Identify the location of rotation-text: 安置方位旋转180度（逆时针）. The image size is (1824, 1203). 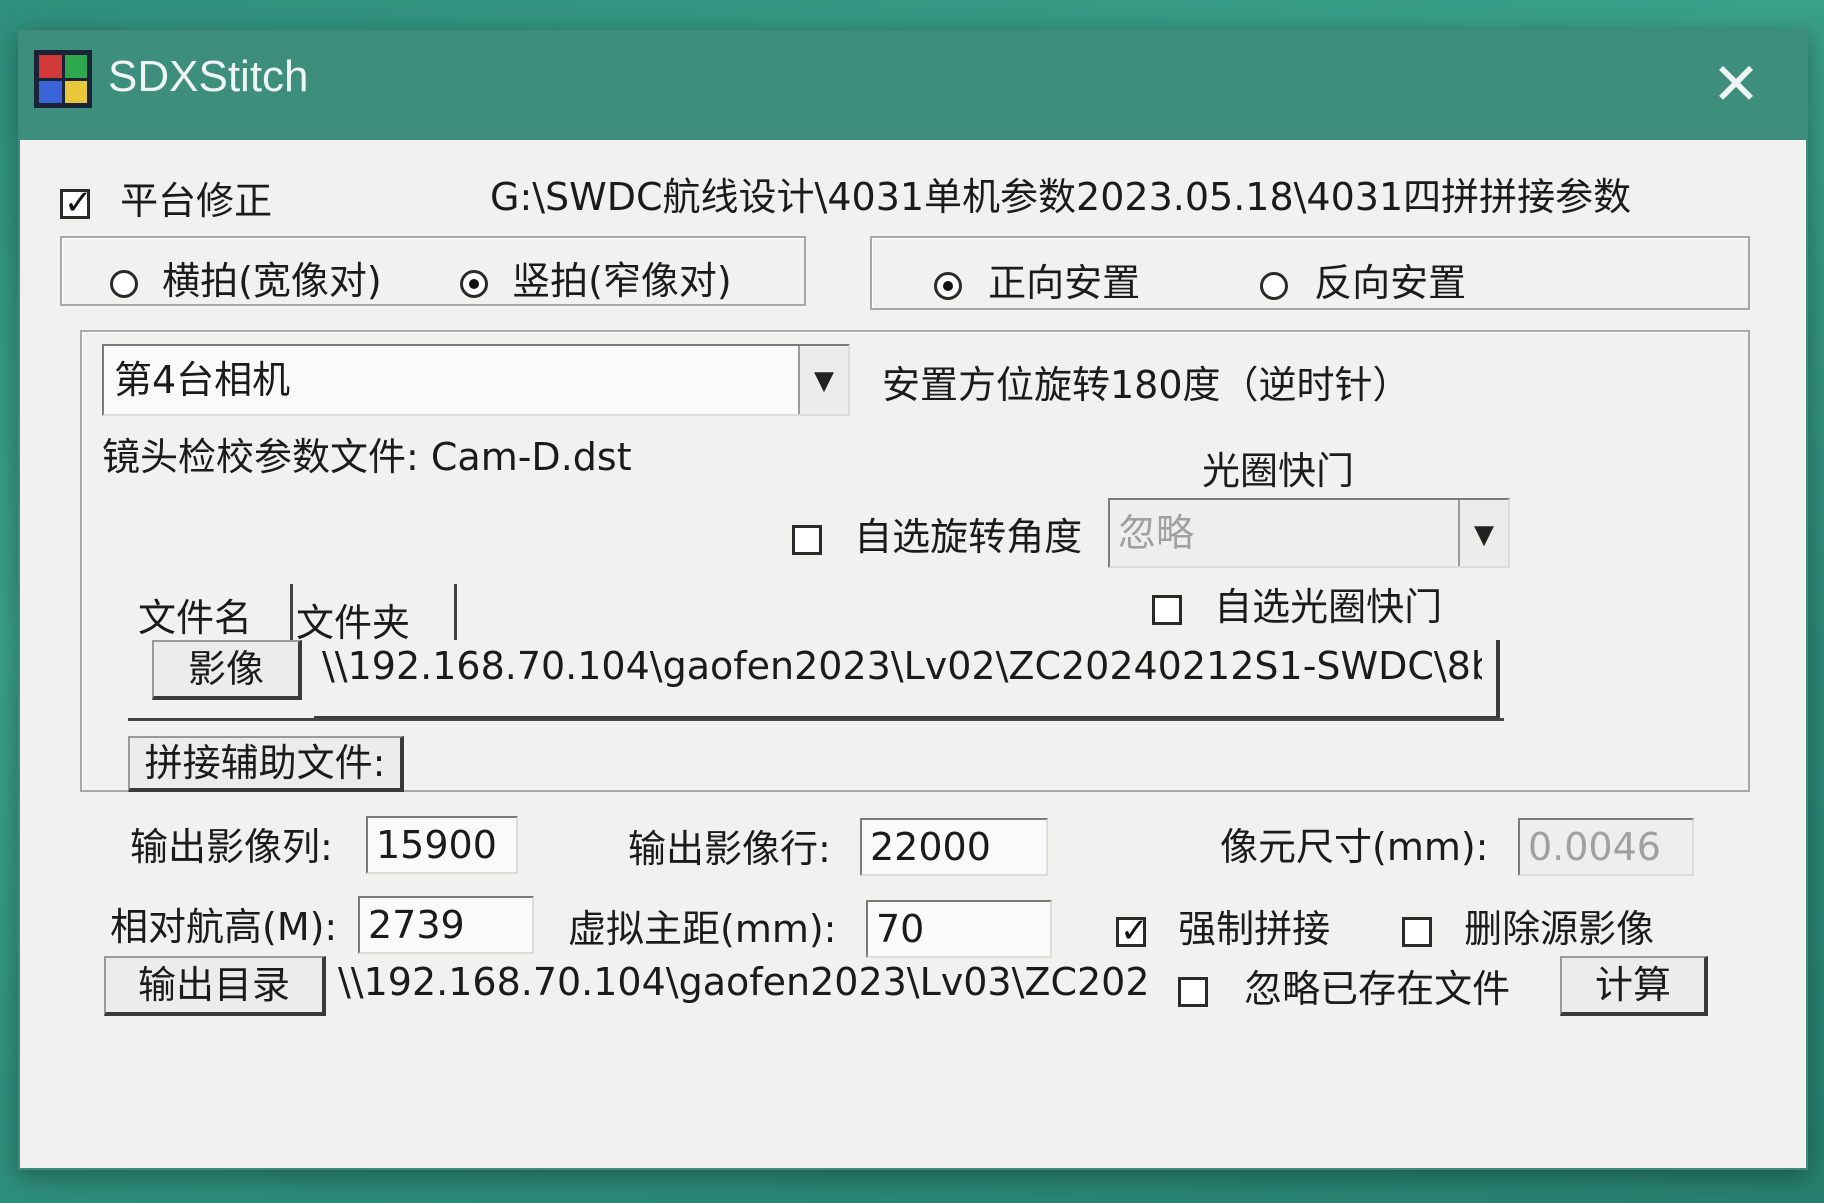
(1146, 385).